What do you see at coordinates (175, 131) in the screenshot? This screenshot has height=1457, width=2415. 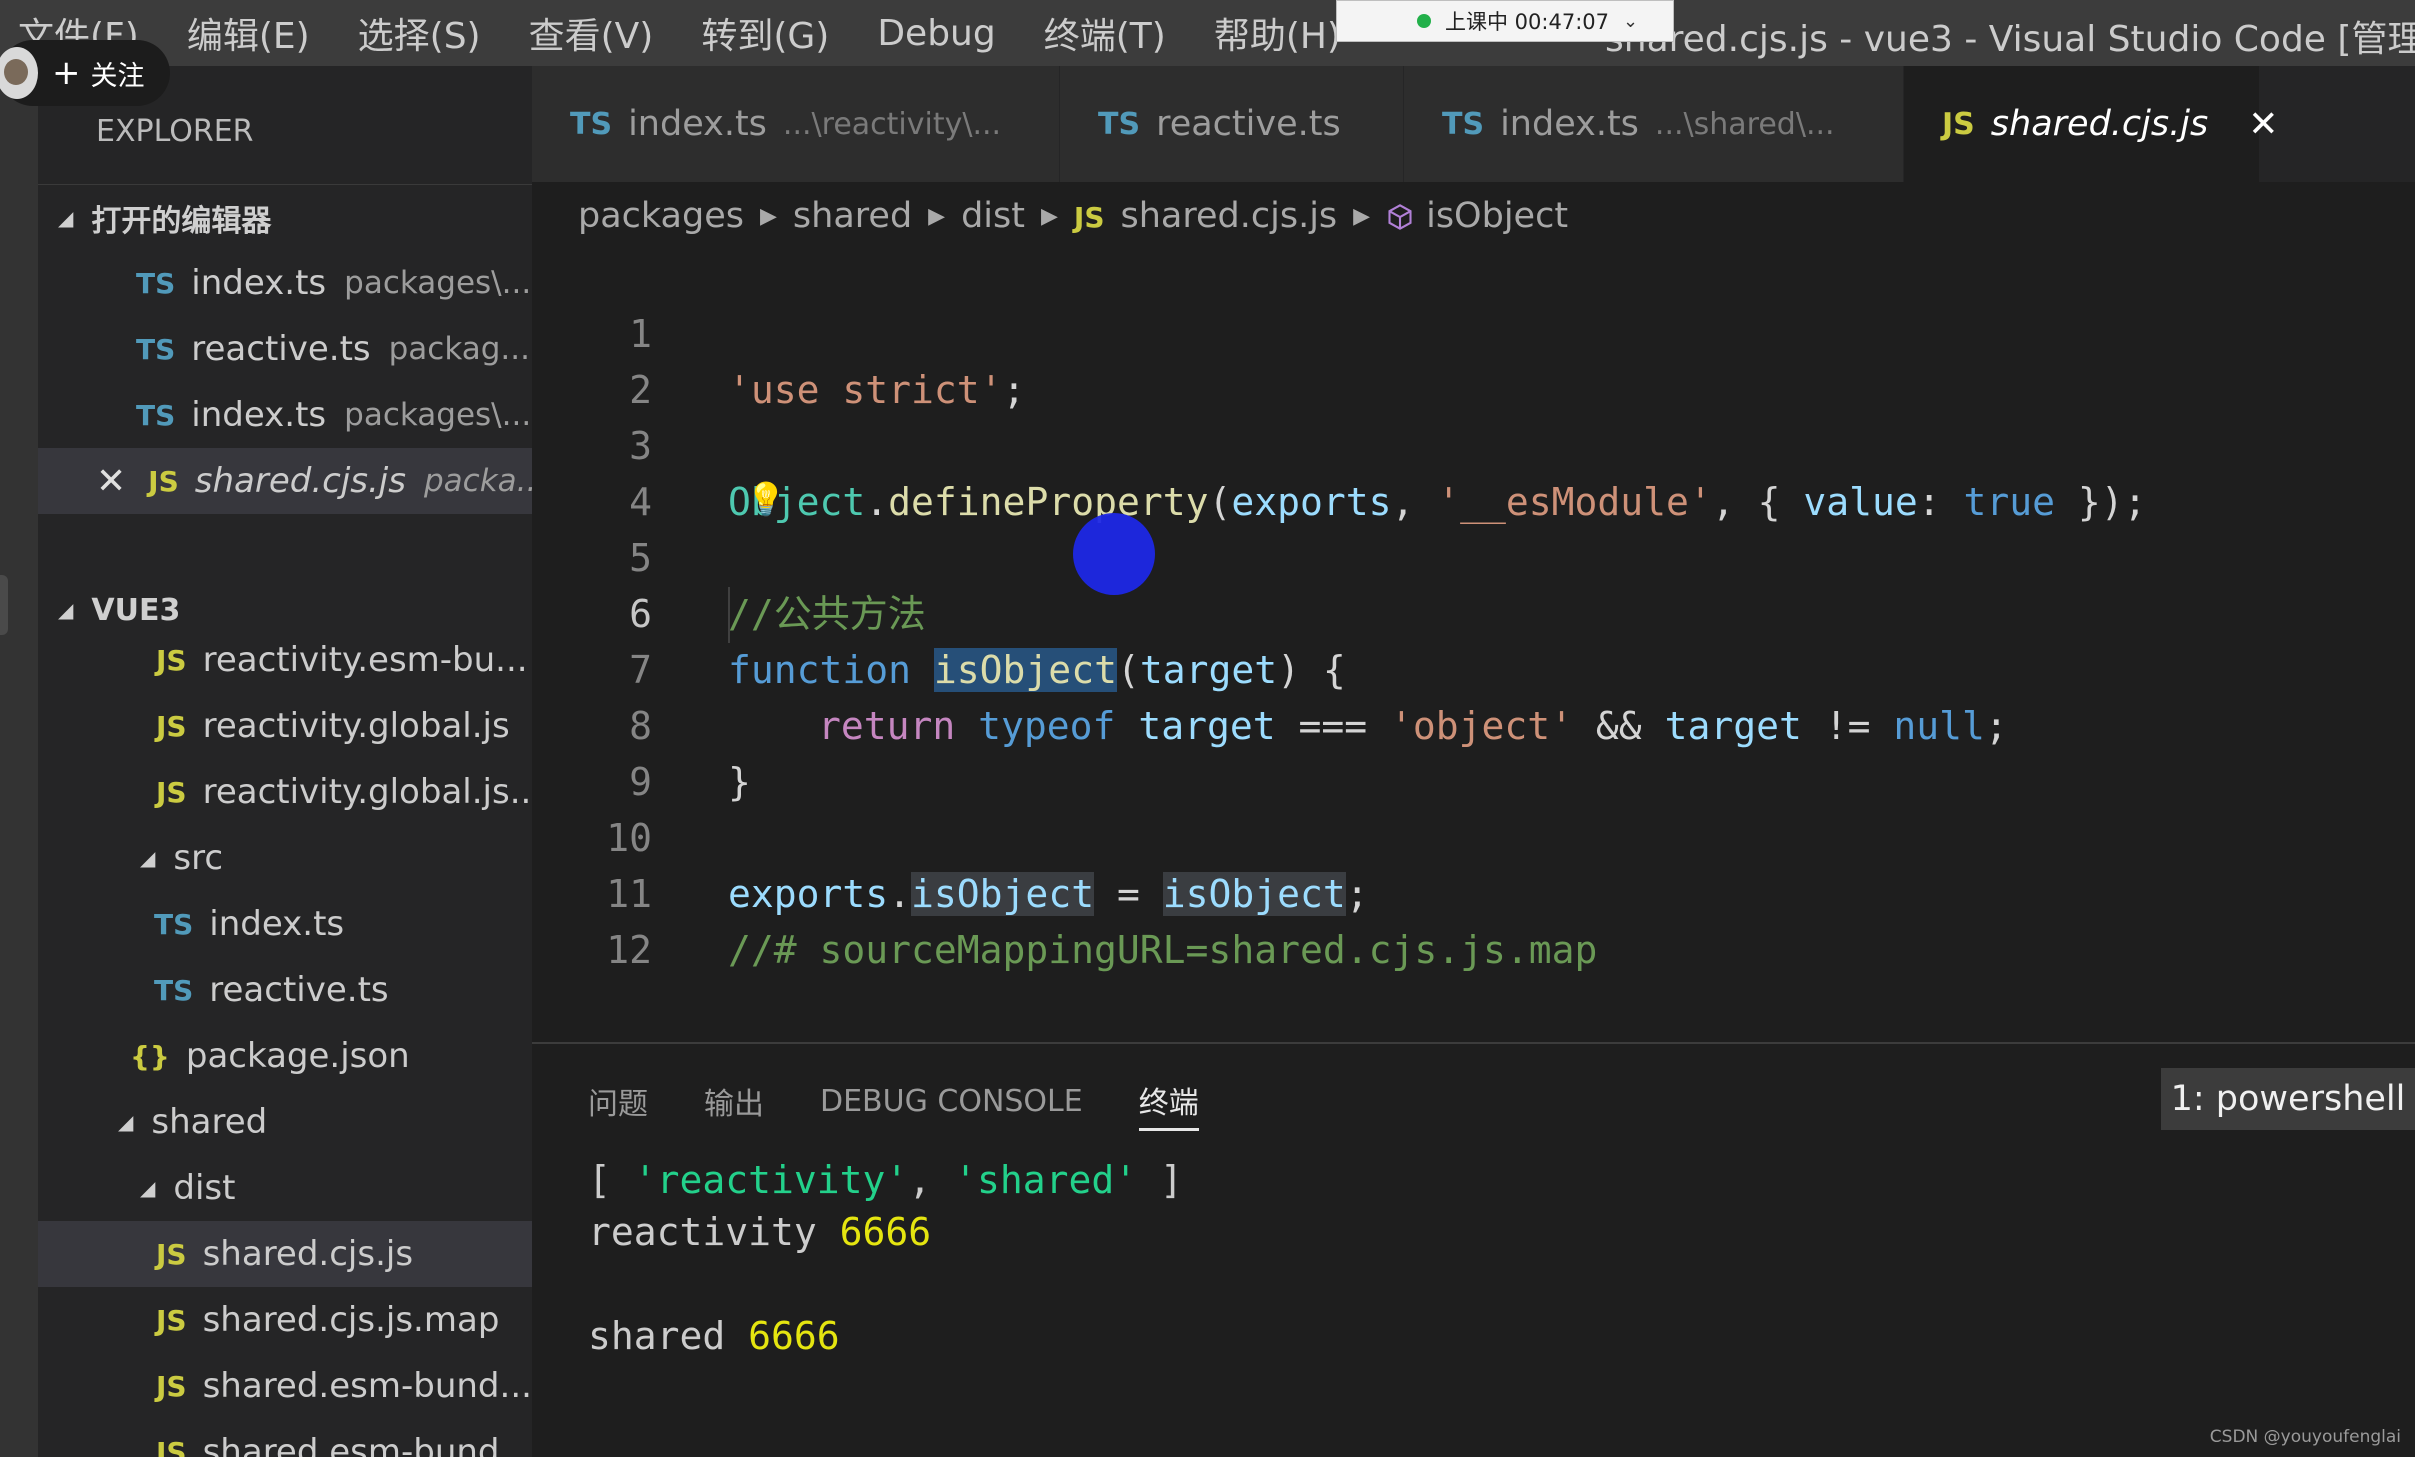 I see `explorer-title: EXPLORER` at bounding box center [175, 131].